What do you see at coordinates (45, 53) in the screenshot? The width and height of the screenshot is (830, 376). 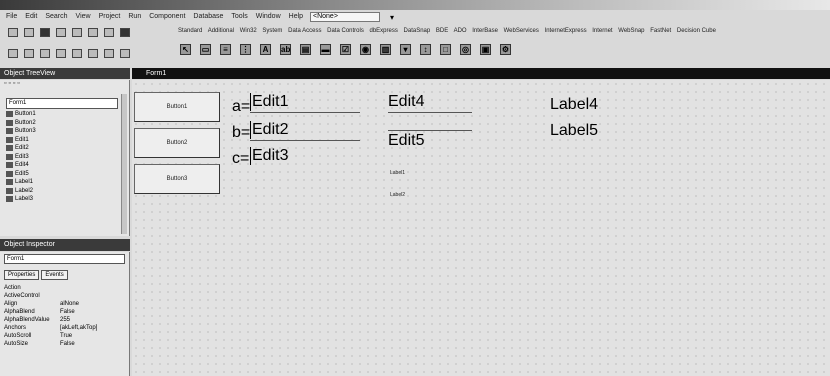 I see `toggle-icon` at bounding box center [45, 53].